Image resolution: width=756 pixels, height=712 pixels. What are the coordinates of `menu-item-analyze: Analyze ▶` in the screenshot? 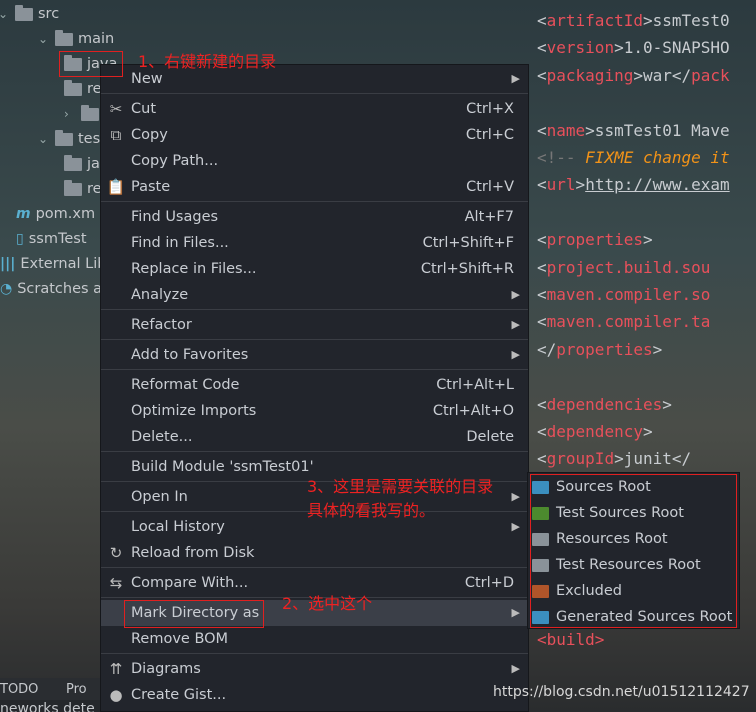 It's located at (314, 295).